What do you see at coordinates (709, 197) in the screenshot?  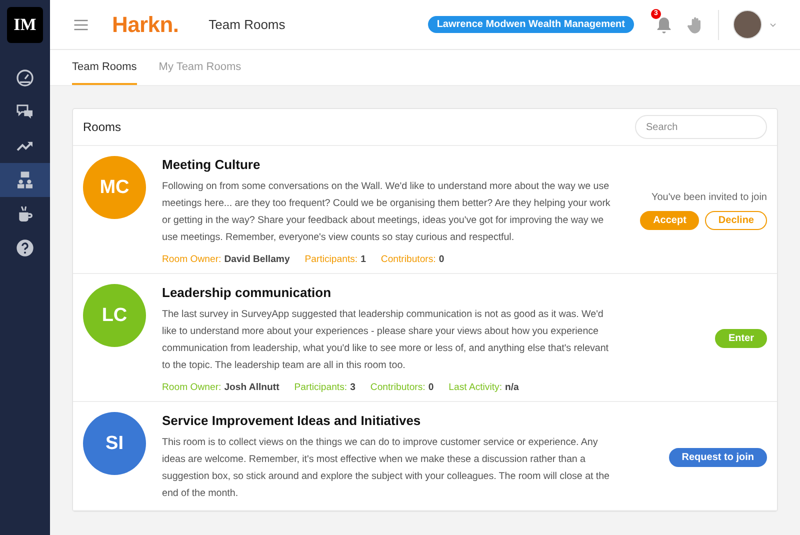 I see `invite-note: You've been invited to join` at bounding box center [709, 197].